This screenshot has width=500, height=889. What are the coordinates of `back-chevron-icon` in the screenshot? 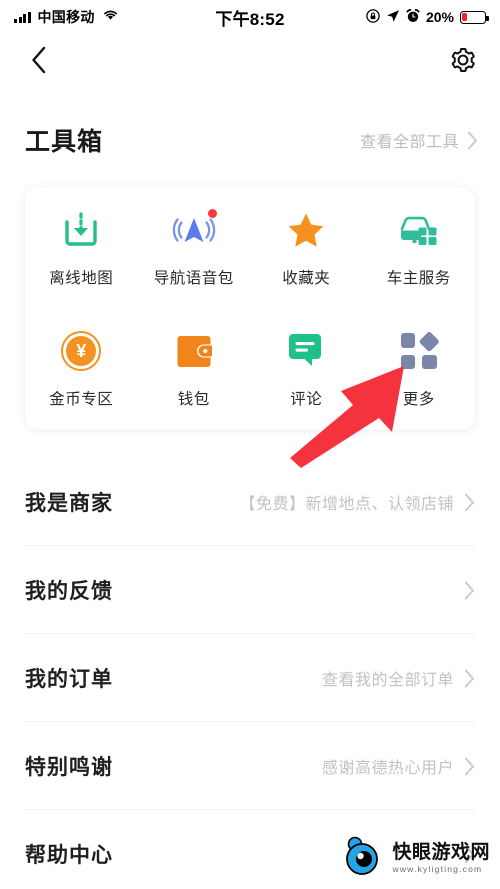 It's located at (39, 60).